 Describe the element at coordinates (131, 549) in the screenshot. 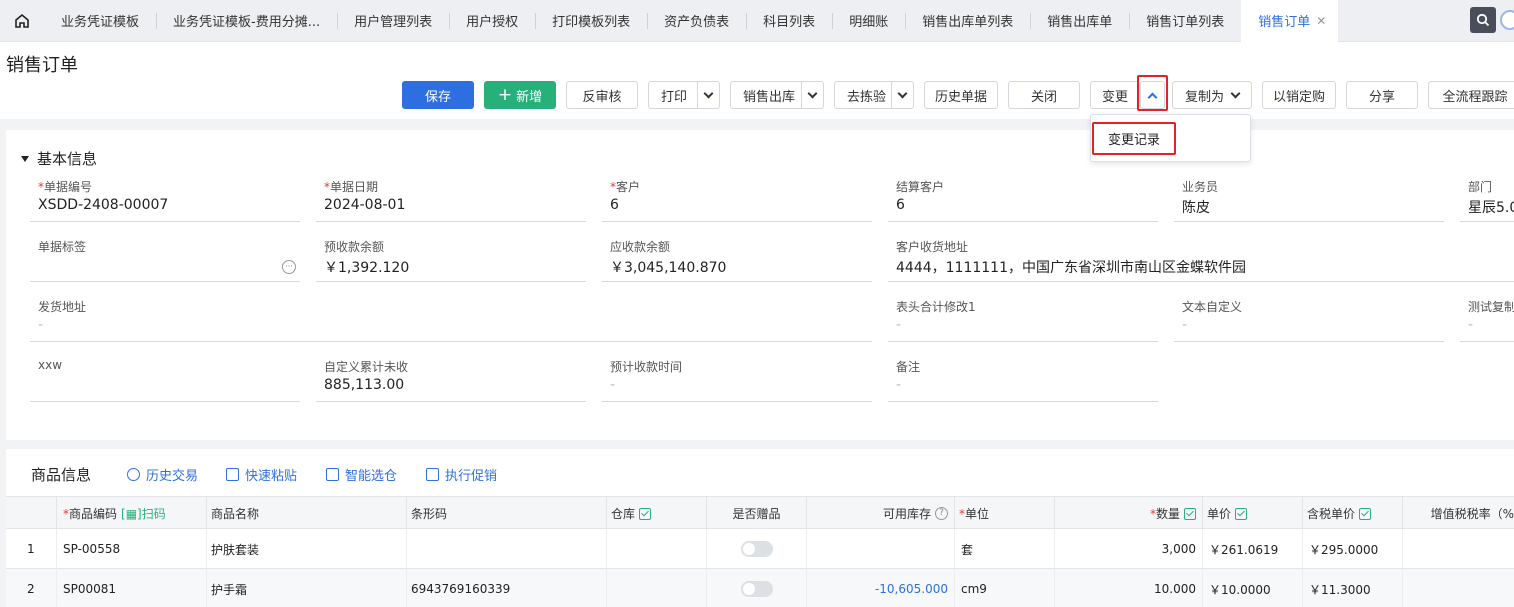

I see `cell-code: SP-00558` at that location.